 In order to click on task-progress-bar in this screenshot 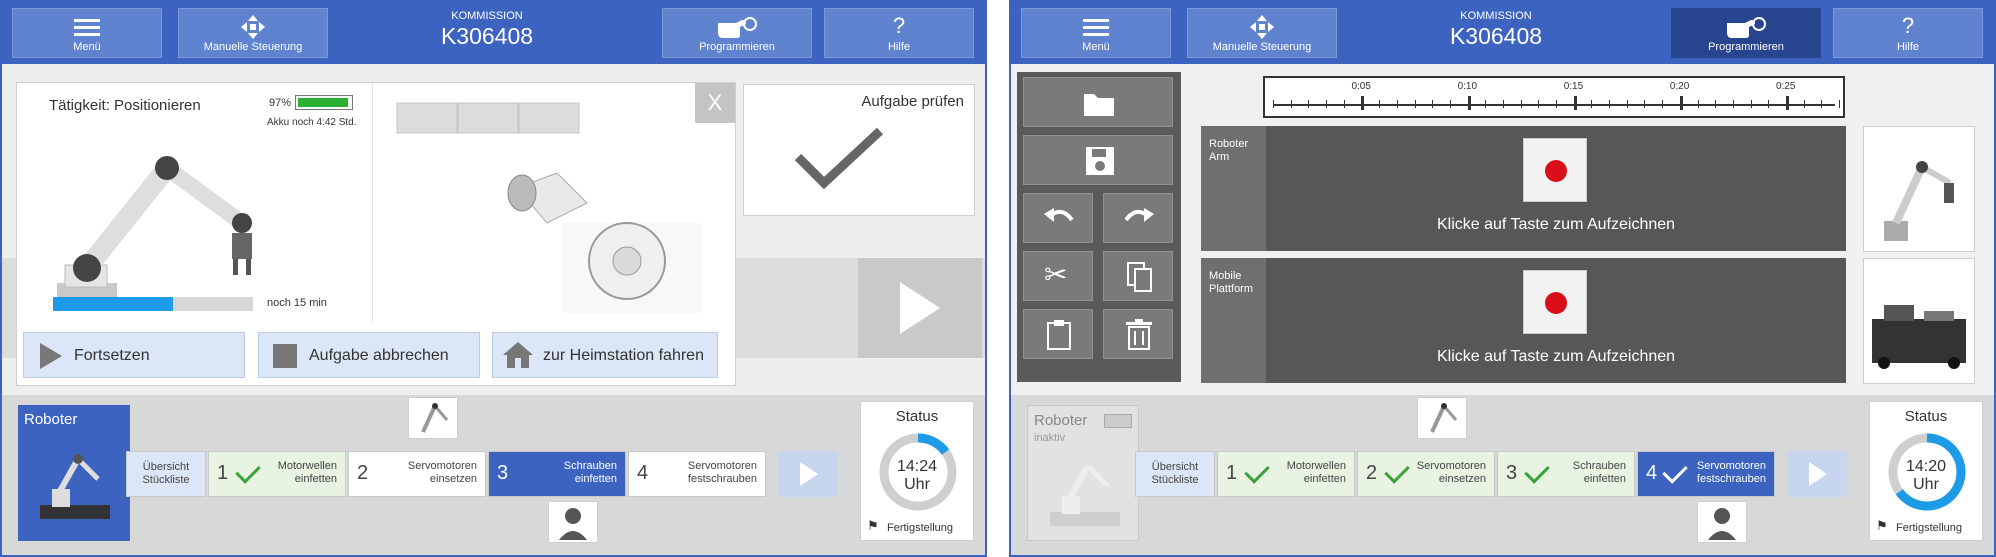, I will do `click(153, 304)`.